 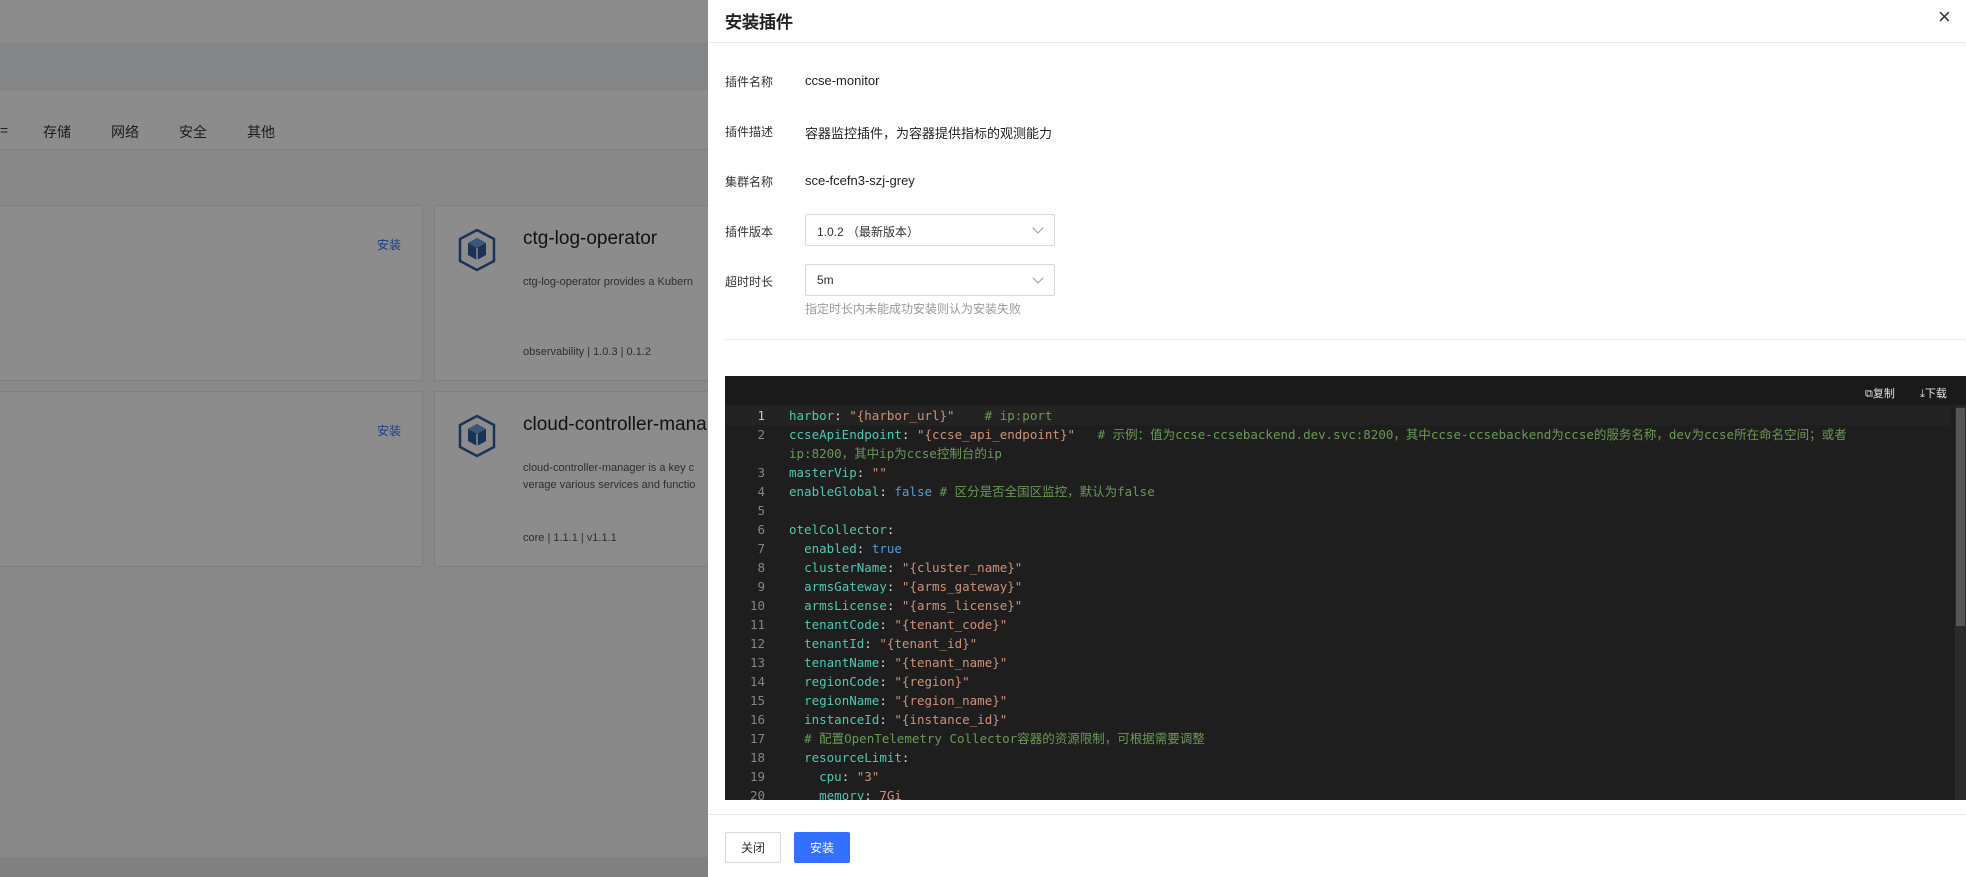 I want to click on code-text: regionCode: "{region}", so click(x=879, y=681).